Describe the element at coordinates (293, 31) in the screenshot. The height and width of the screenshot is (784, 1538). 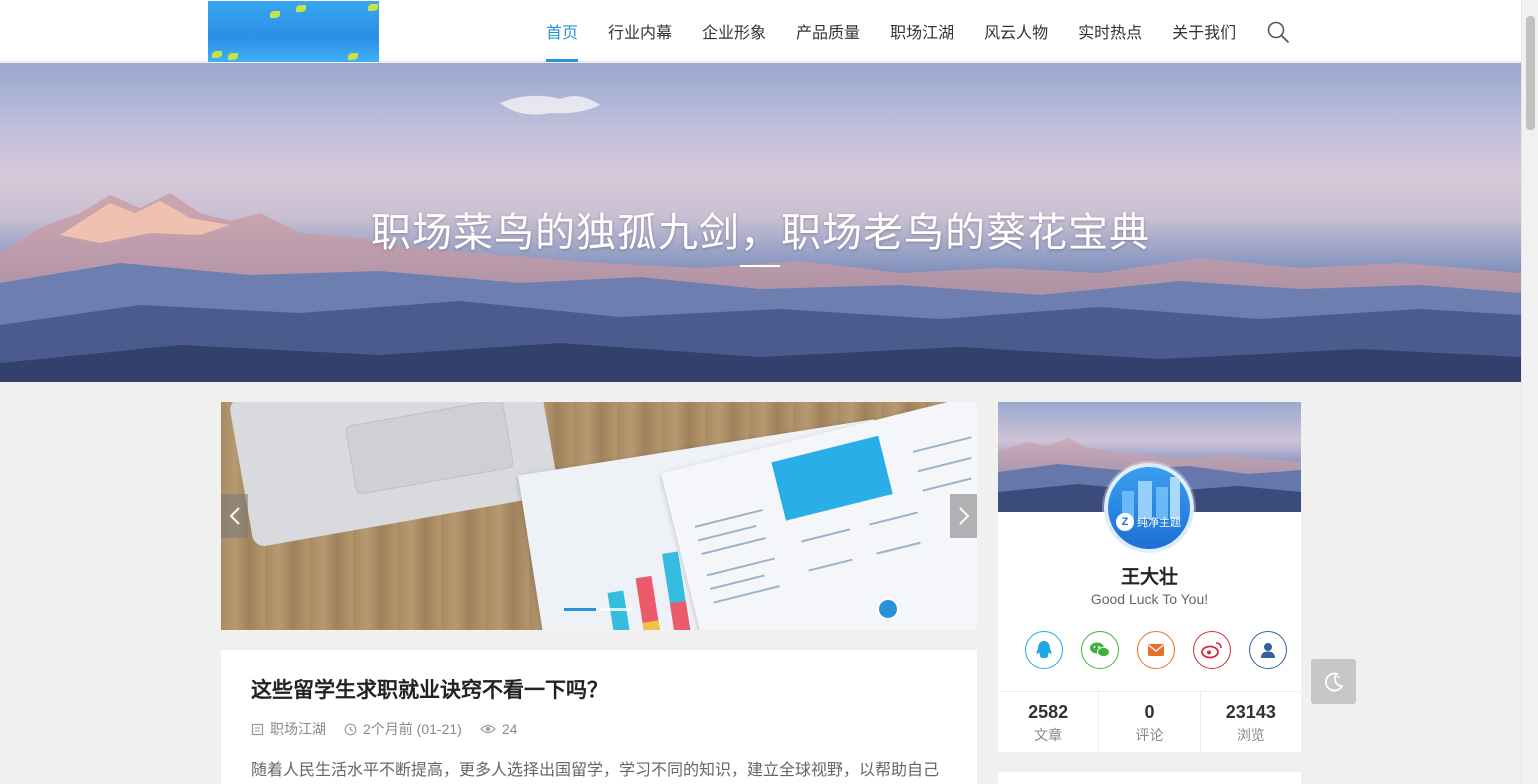
I see `site-logo` at that location.